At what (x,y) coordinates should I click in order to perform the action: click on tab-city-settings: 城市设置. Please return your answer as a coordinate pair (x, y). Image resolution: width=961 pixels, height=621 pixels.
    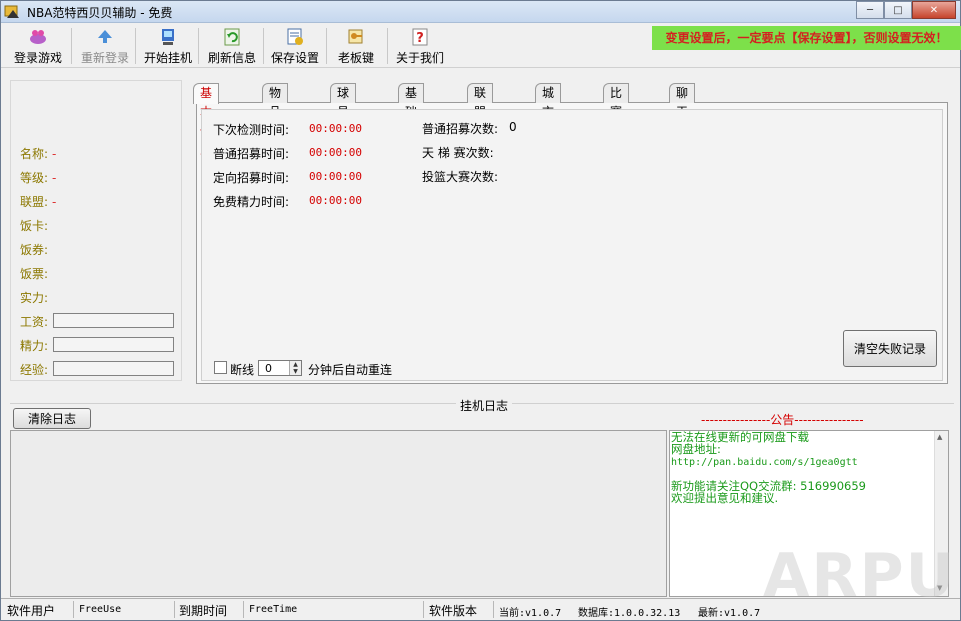
    Looking at the image, I should click on (548, 120).